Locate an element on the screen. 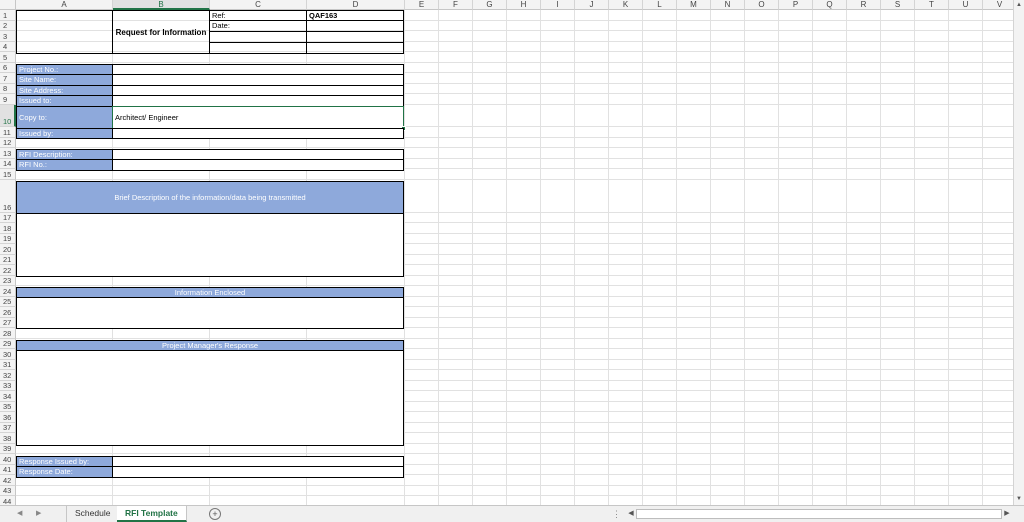  column-header: E is located at coordinates (422, 5).